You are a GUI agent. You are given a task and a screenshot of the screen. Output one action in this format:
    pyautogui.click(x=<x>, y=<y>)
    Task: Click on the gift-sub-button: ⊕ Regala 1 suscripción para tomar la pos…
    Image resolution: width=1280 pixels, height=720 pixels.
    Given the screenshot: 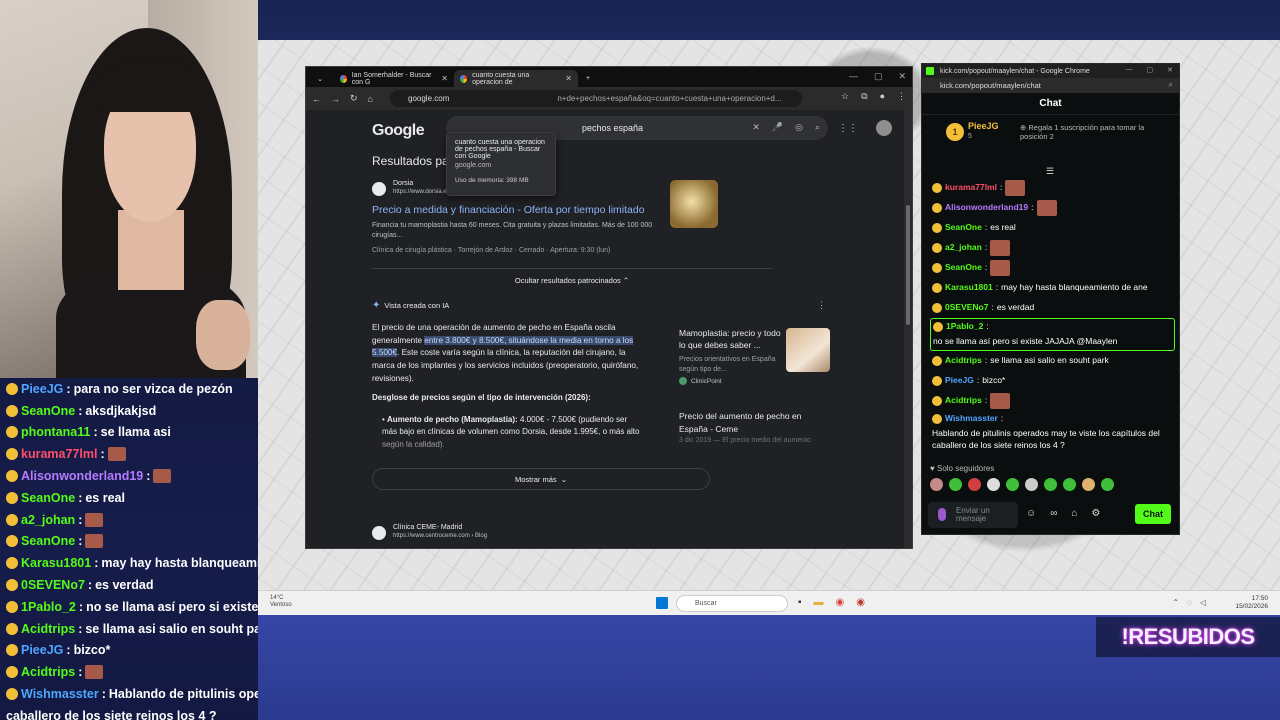 What is the action you would take?
    pyautogui.click(x=1090, y=132)
    